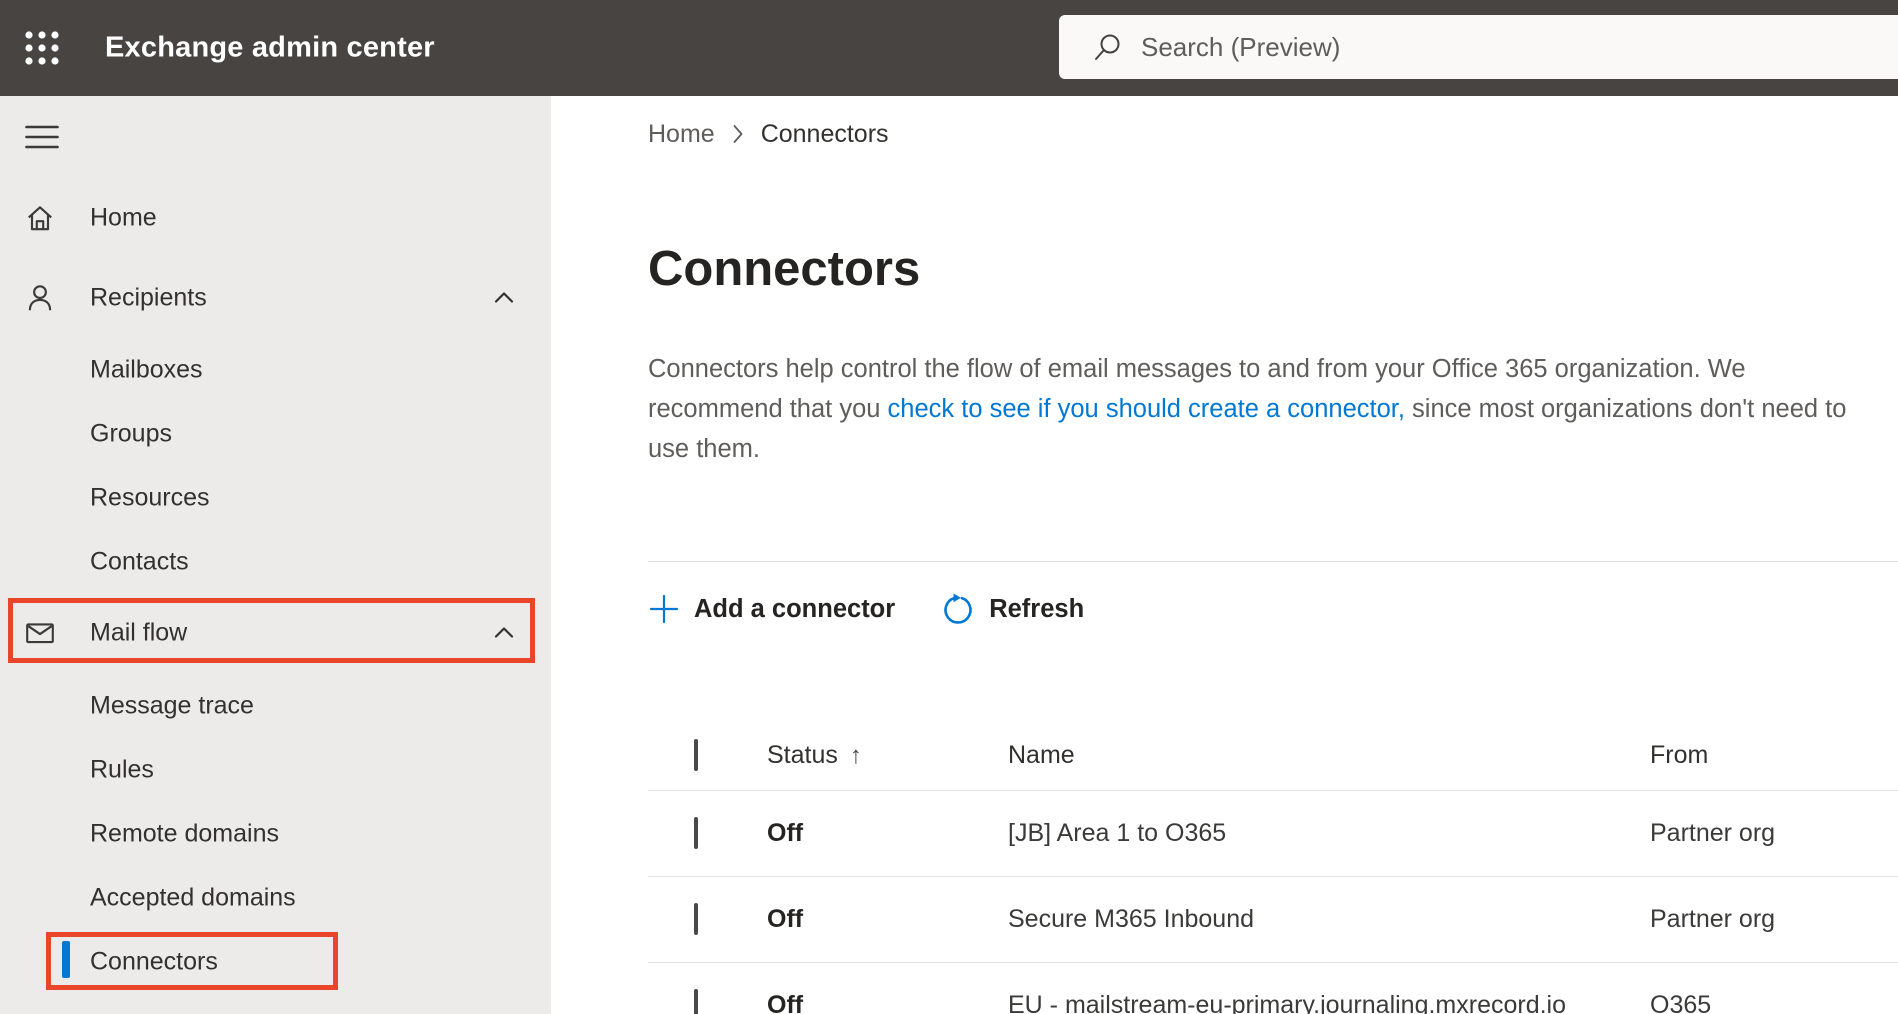 This screenshot has height=1014, width=1898. Describe the element at coordinates (1273, 834) in the screenshot. I see `table-row: Off [JB] Area 1 to O365 Partner org` at that location.